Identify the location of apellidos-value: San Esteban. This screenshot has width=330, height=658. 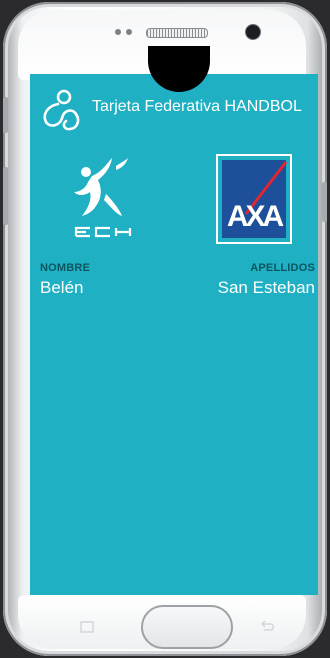
(266, 287).